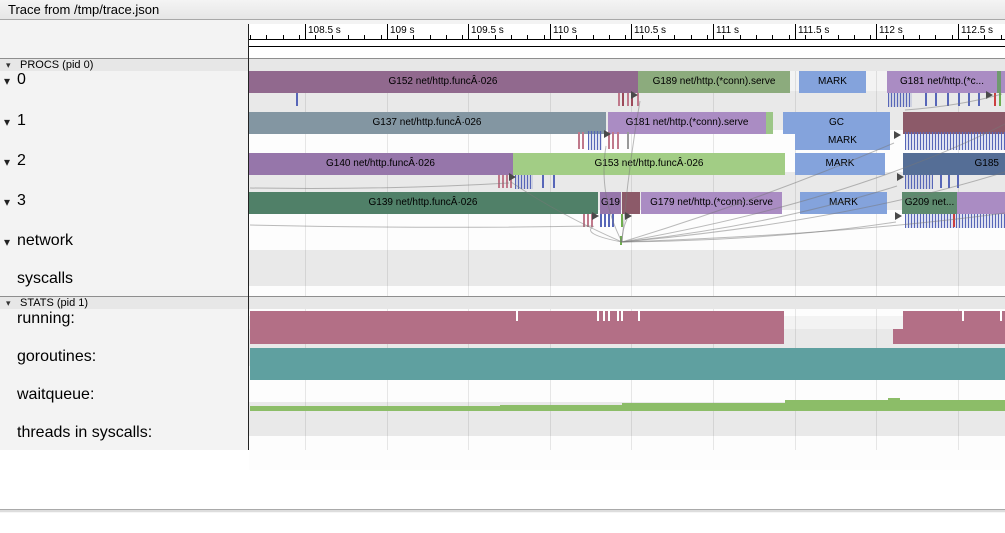 Image resolution: width=1005 pixels, height=533 pixels. What do you see at coordinates (402, 30) in the screenshot?
I see `ruler-tick-label: 109 s` at bounding box center [402, 30].